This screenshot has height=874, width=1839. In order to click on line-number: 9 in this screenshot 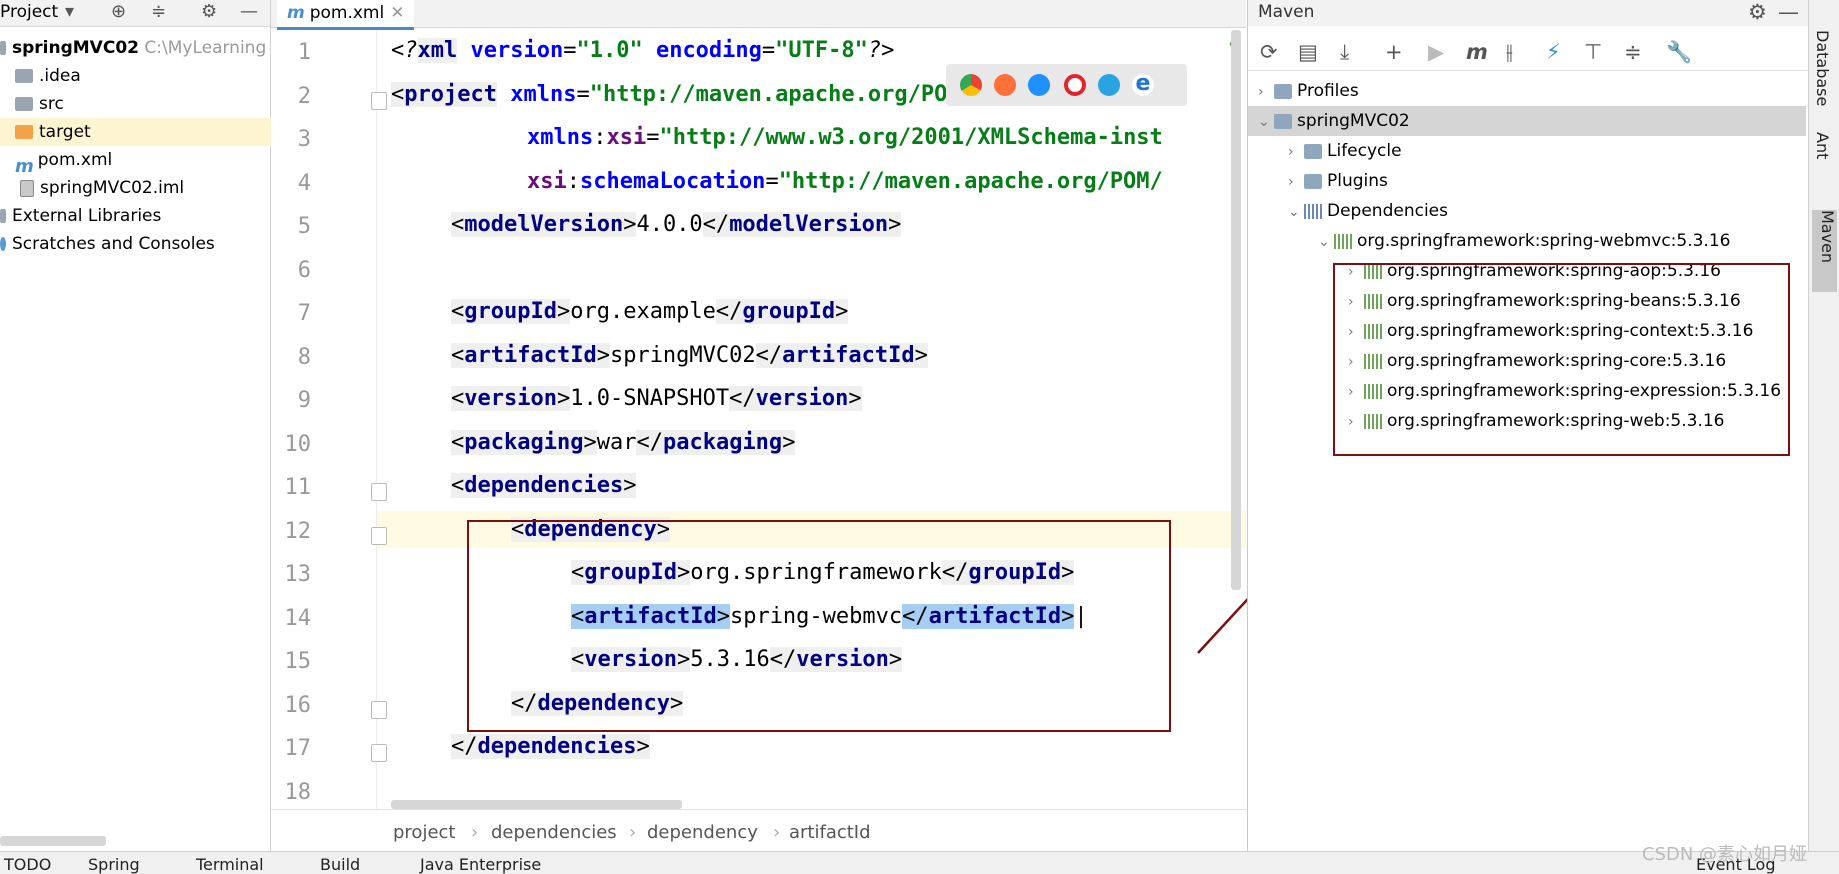, I will do `click(304, 400)`.